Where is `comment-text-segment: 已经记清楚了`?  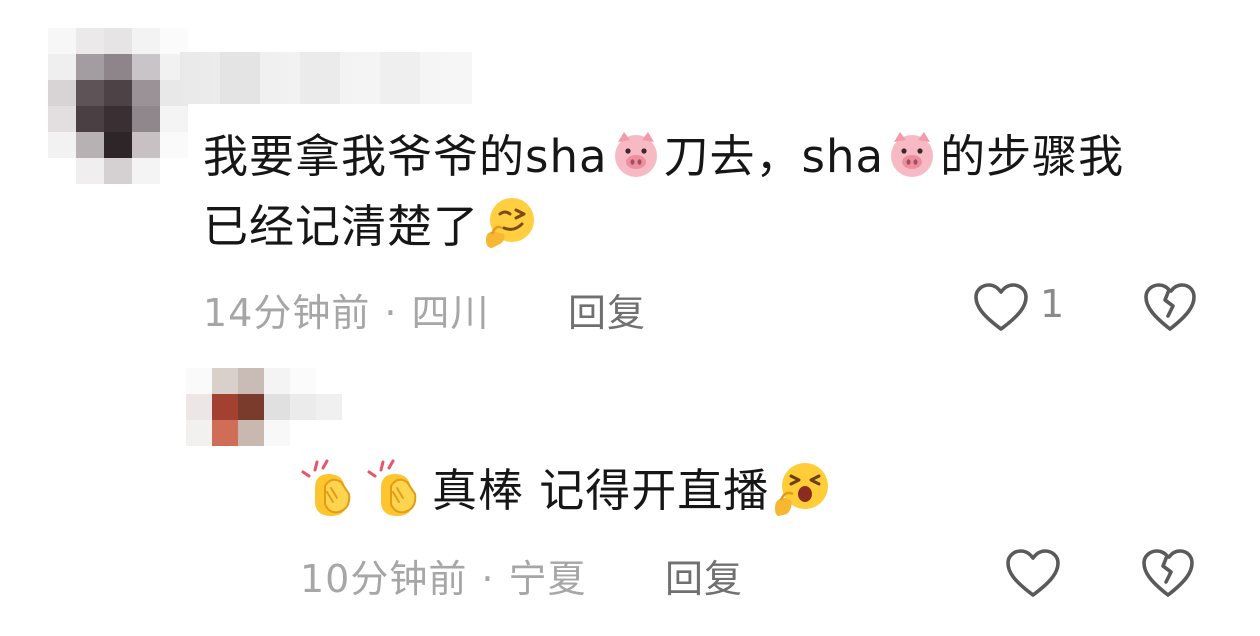 comment-text-segment: 已经记清楚了 is located at coordinates (341, 226).